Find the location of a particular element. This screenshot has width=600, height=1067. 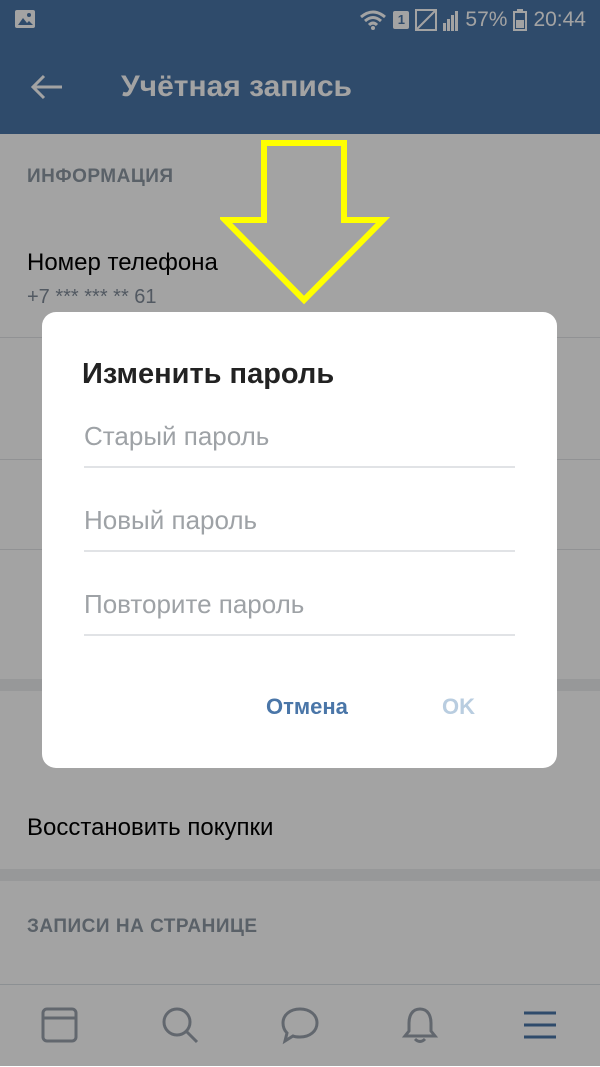

old-password-field is located at coordinates (299, 440).